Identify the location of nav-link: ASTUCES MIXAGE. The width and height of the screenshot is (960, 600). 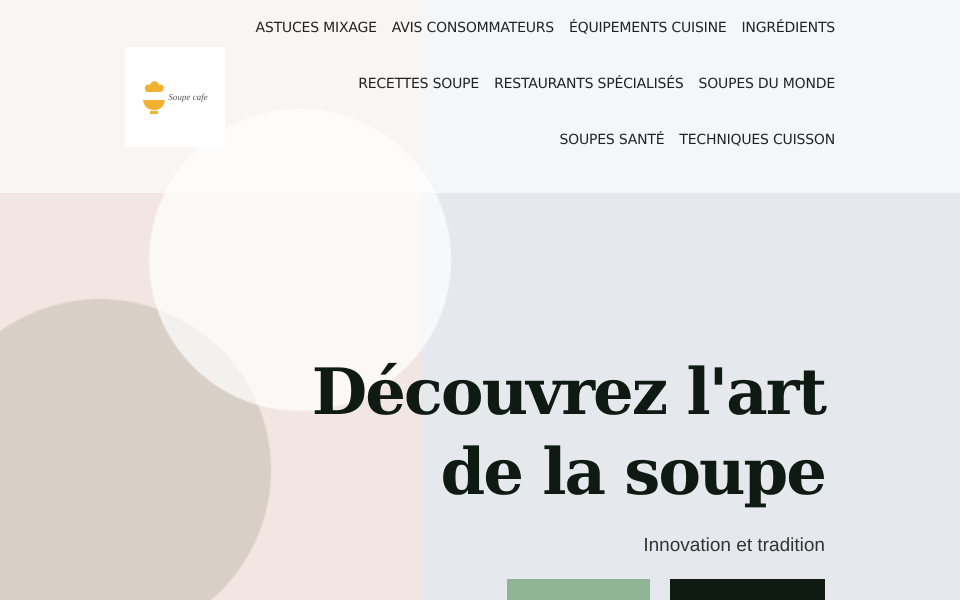
(316, 28).